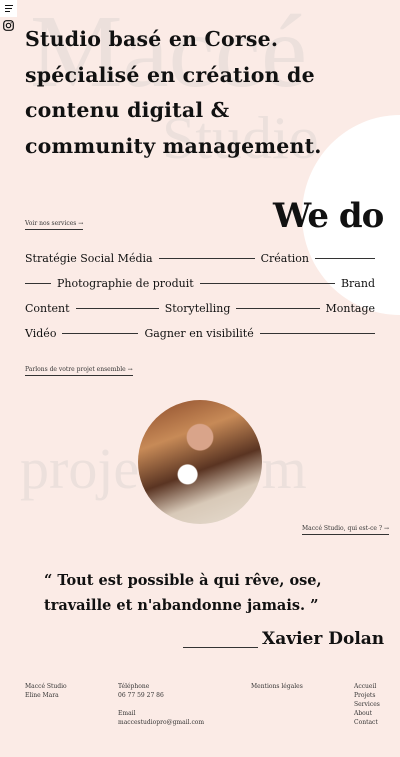 Image resolution: width=400 pixels, height=757 pixels. Describe the element at coordinates (127, 110) in the screenshot. I see `hero-line: contenu digital &` at that location.